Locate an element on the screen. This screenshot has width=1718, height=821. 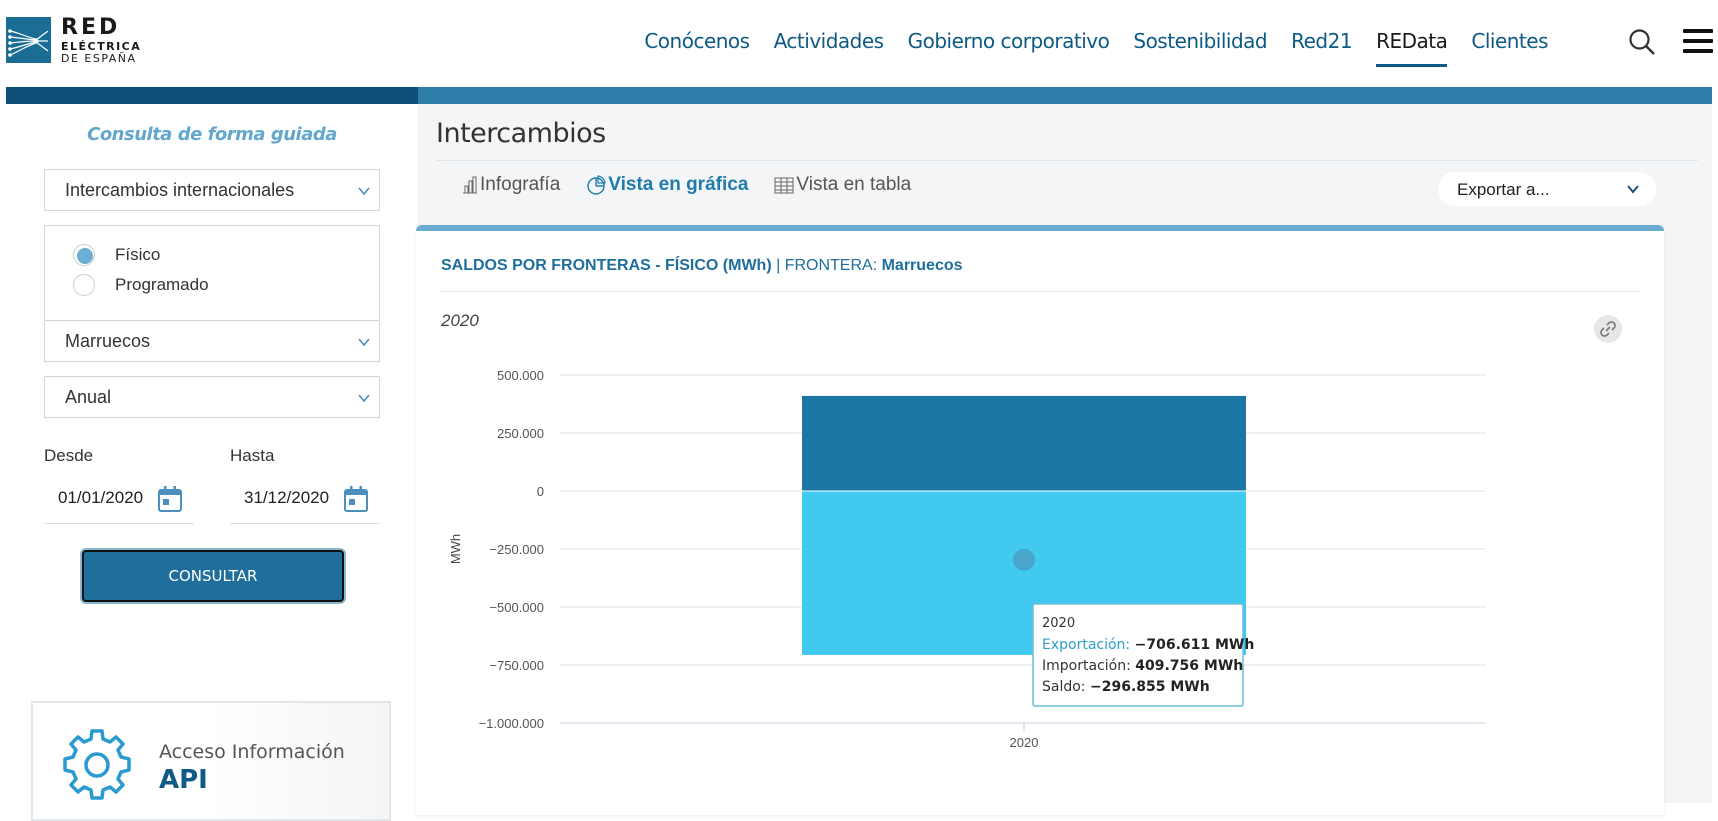
tab-vista-grafica: Vista en gráfica is located at coordinates (667, 185).